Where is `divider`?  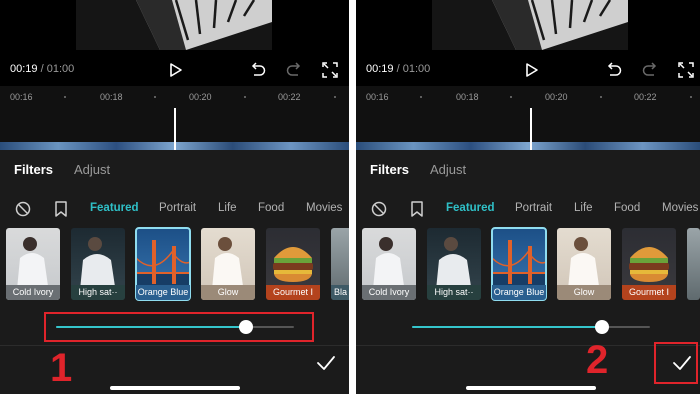 divider is located at coordinates (528, 345).